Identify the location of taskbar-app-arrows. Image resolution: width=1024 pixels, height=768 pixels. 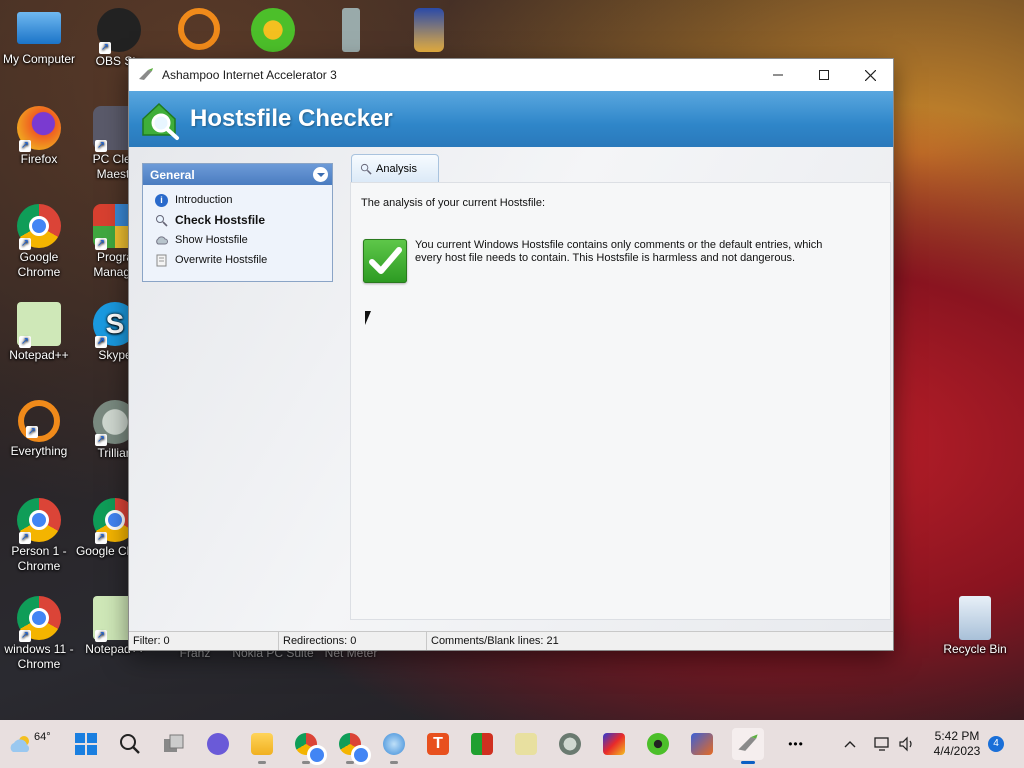
(482, 744).